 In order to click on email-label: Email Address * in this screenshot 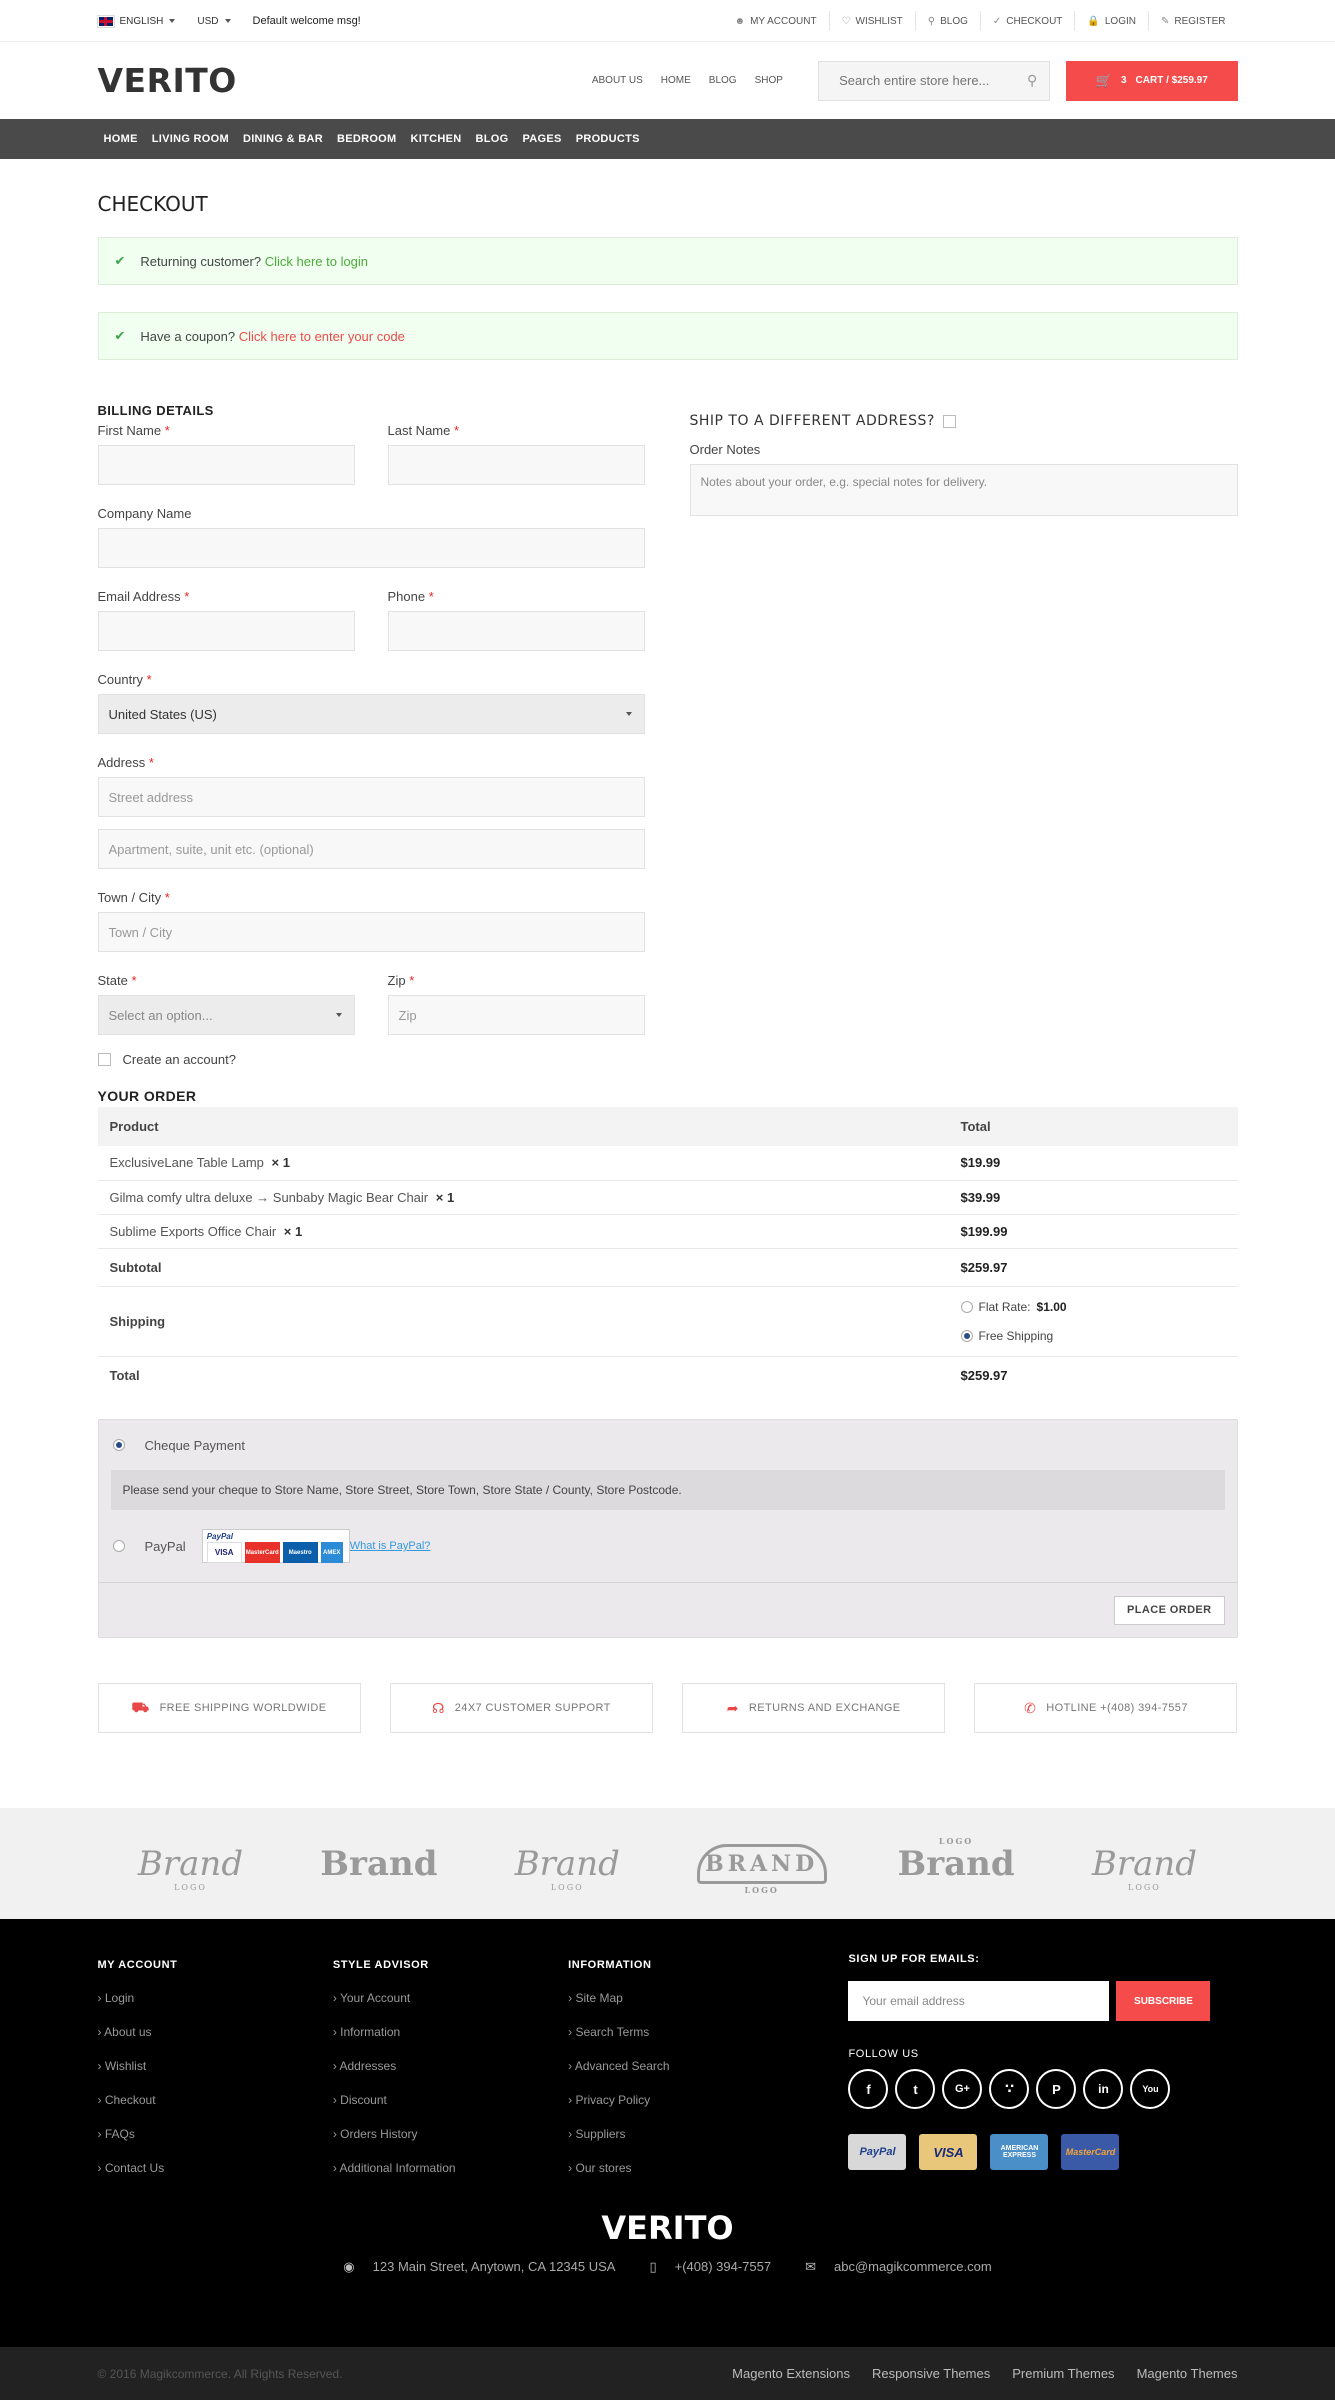, I will do `click(143, 596)`.